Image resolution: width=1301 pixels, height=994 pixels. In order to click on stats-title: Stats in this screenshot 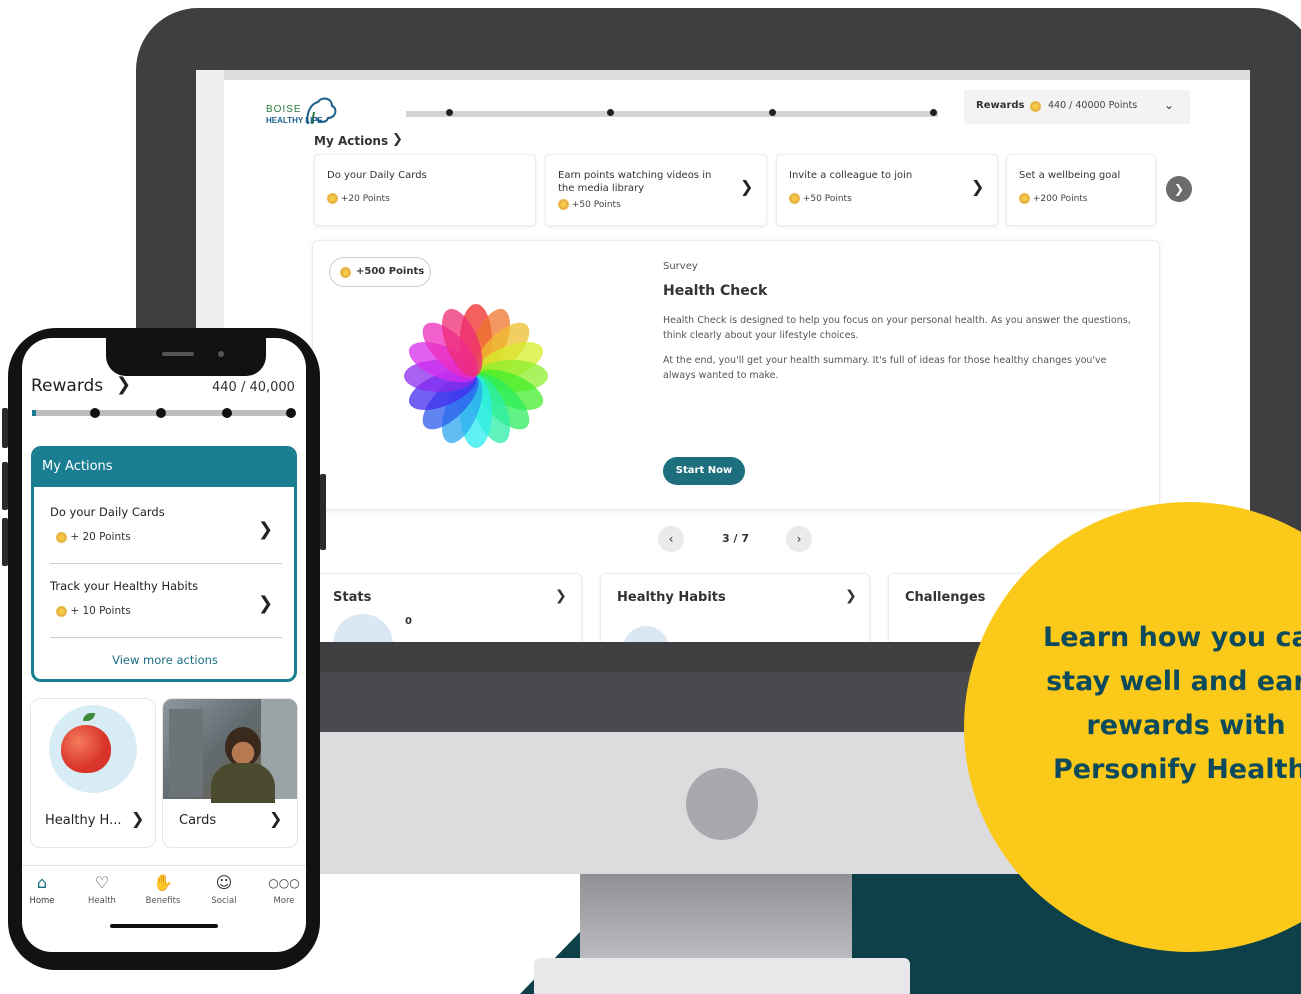, I will do `click(352, 597)`.